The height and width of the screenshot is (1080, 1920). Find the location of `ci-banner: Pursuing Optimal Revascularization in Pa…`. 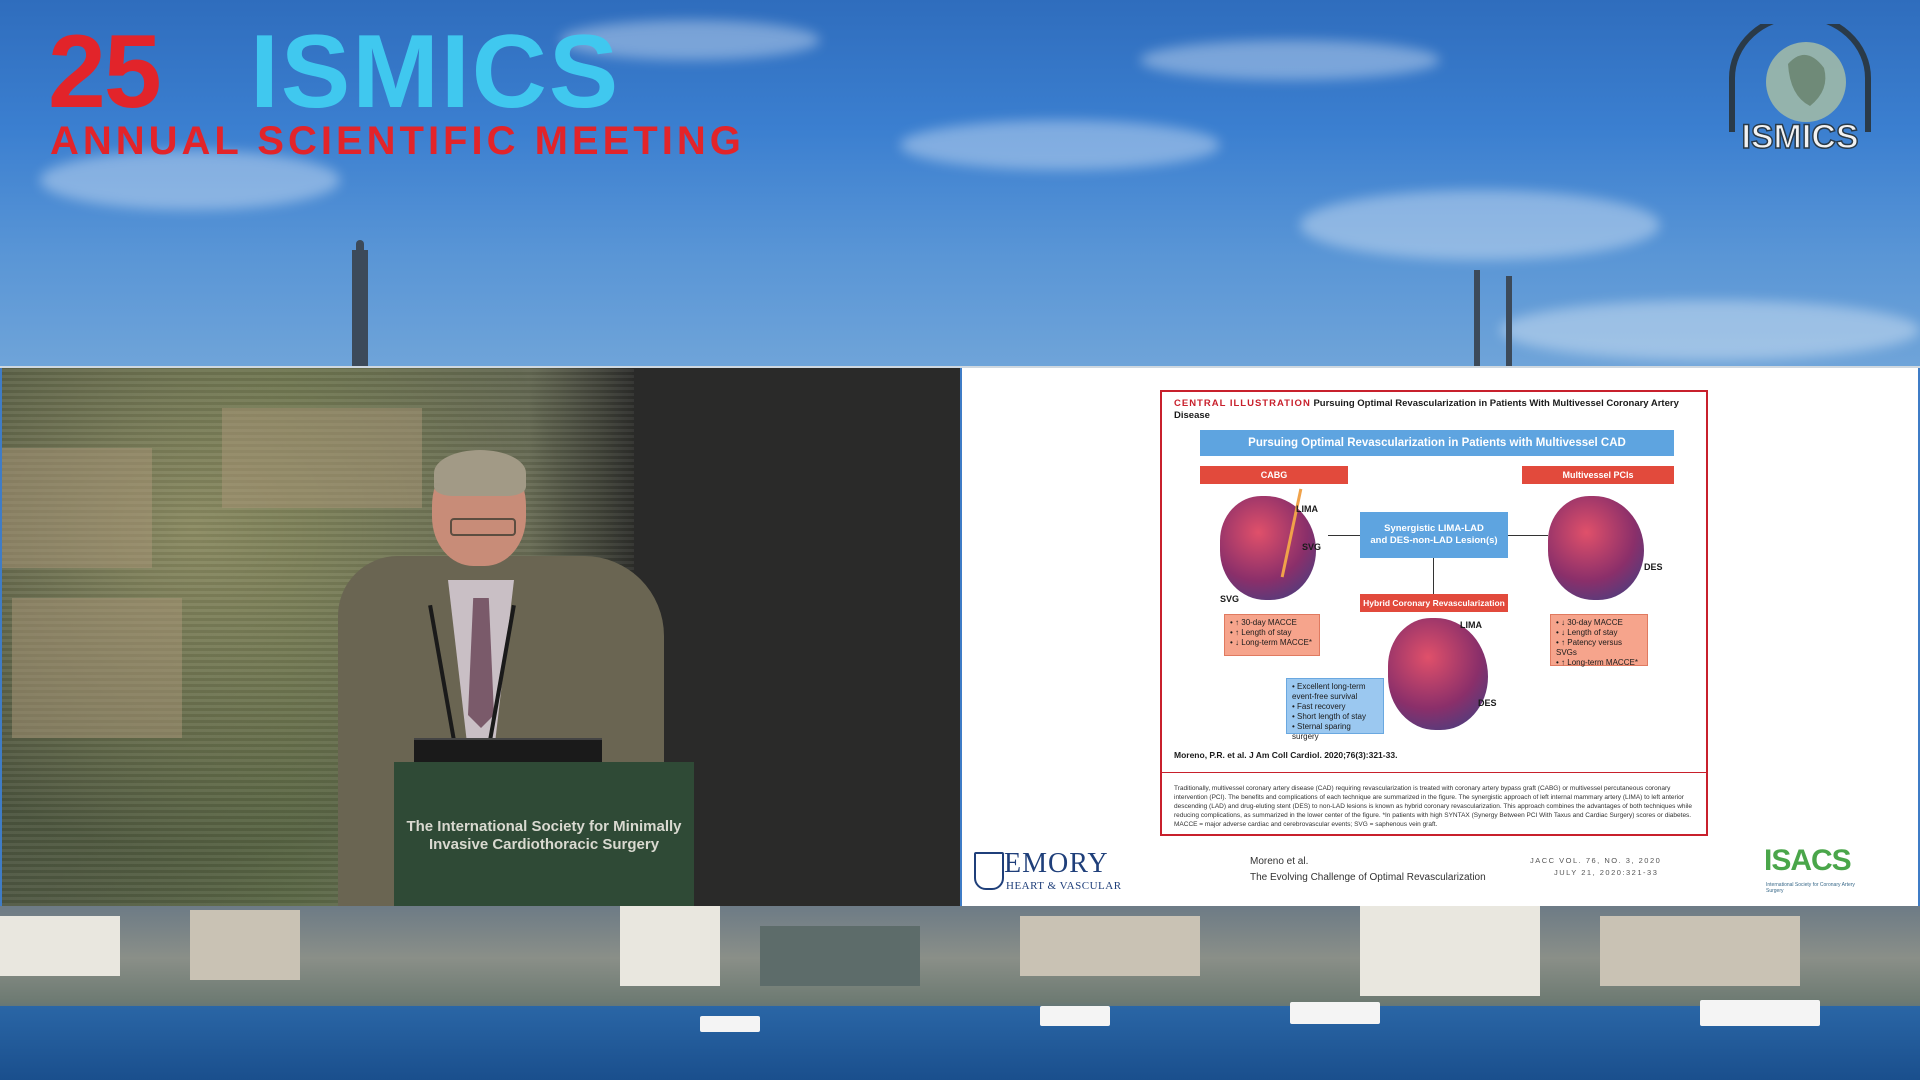

ci-banner: Pursuing Optimal Revascularization in Pa… is located at coordinates (1437, 443).